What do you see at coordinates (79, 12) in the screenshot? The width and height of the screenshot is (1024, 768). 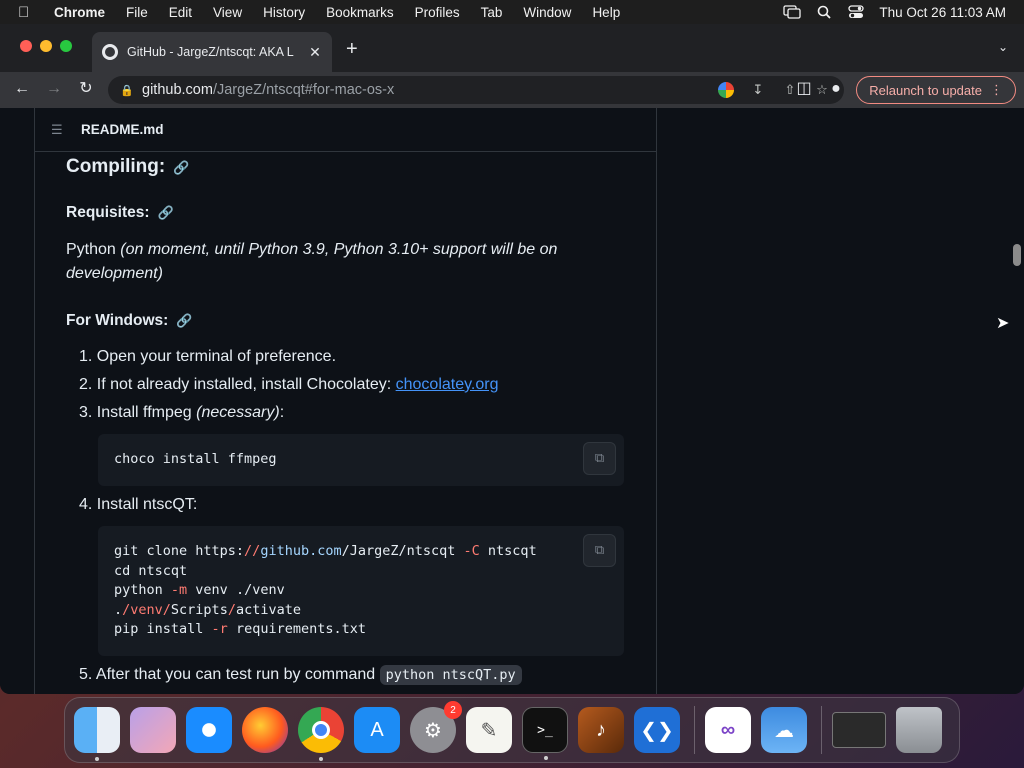 I see `menu-app-name: Chrome` at bounding box center [79, 12].